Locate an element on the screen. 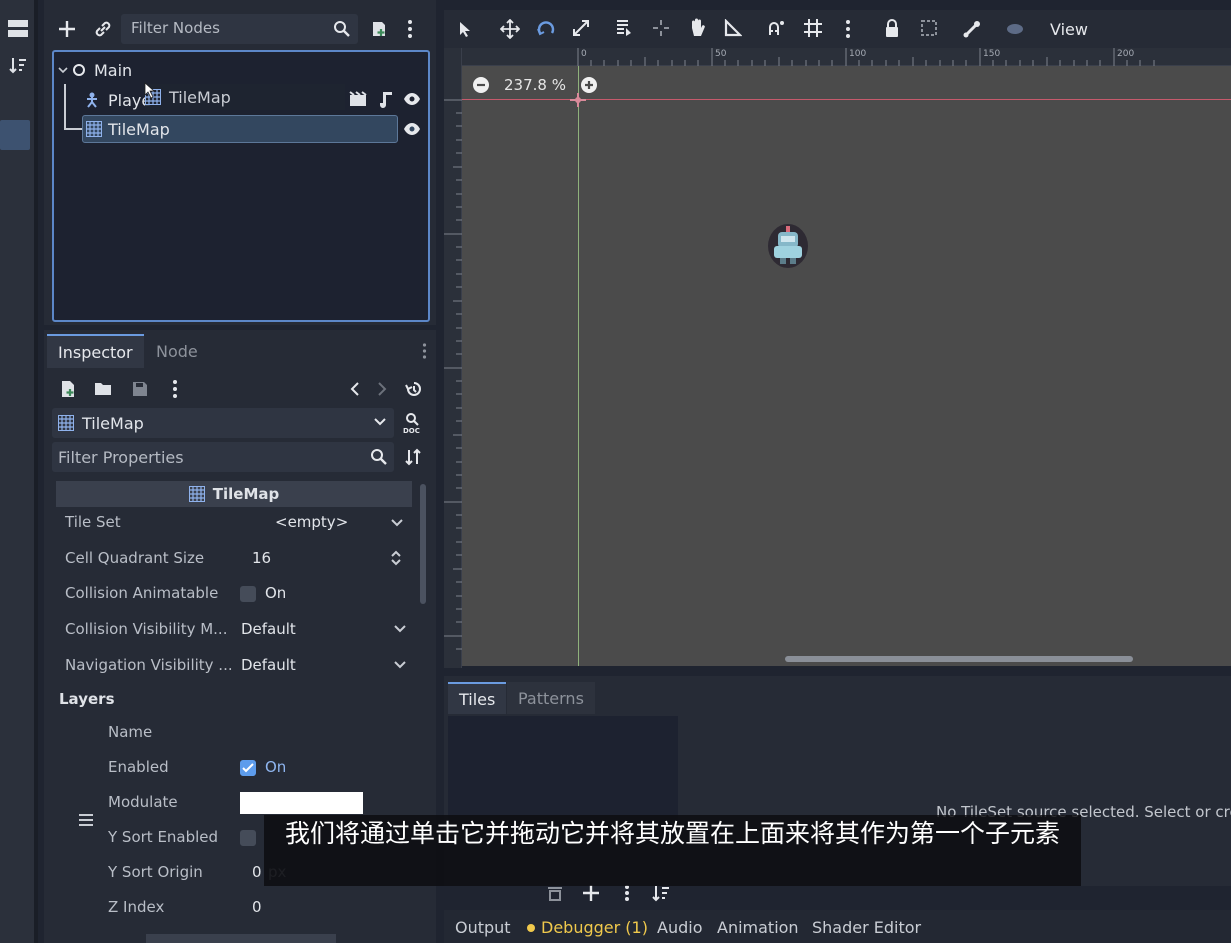 The width and height of the screenshot is (1231, 943). tab-node: Node is located at coordinates (180, 351).